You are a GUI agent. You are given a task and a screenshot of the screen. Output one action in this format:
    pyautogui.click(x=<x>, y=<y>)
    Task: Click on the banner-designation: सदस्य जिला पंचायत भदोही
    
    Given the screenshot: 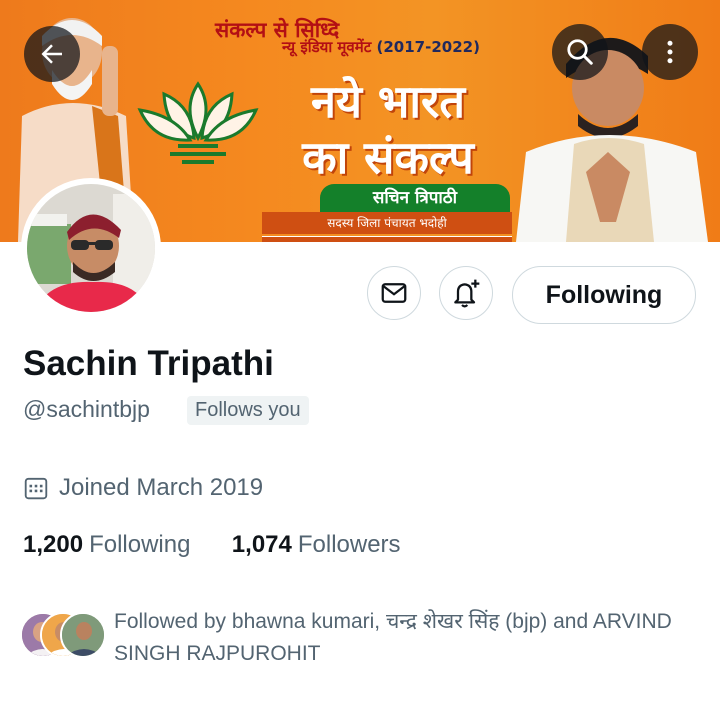 What is the action you would take?
    pyautogui.click(x=387, y=223)
    